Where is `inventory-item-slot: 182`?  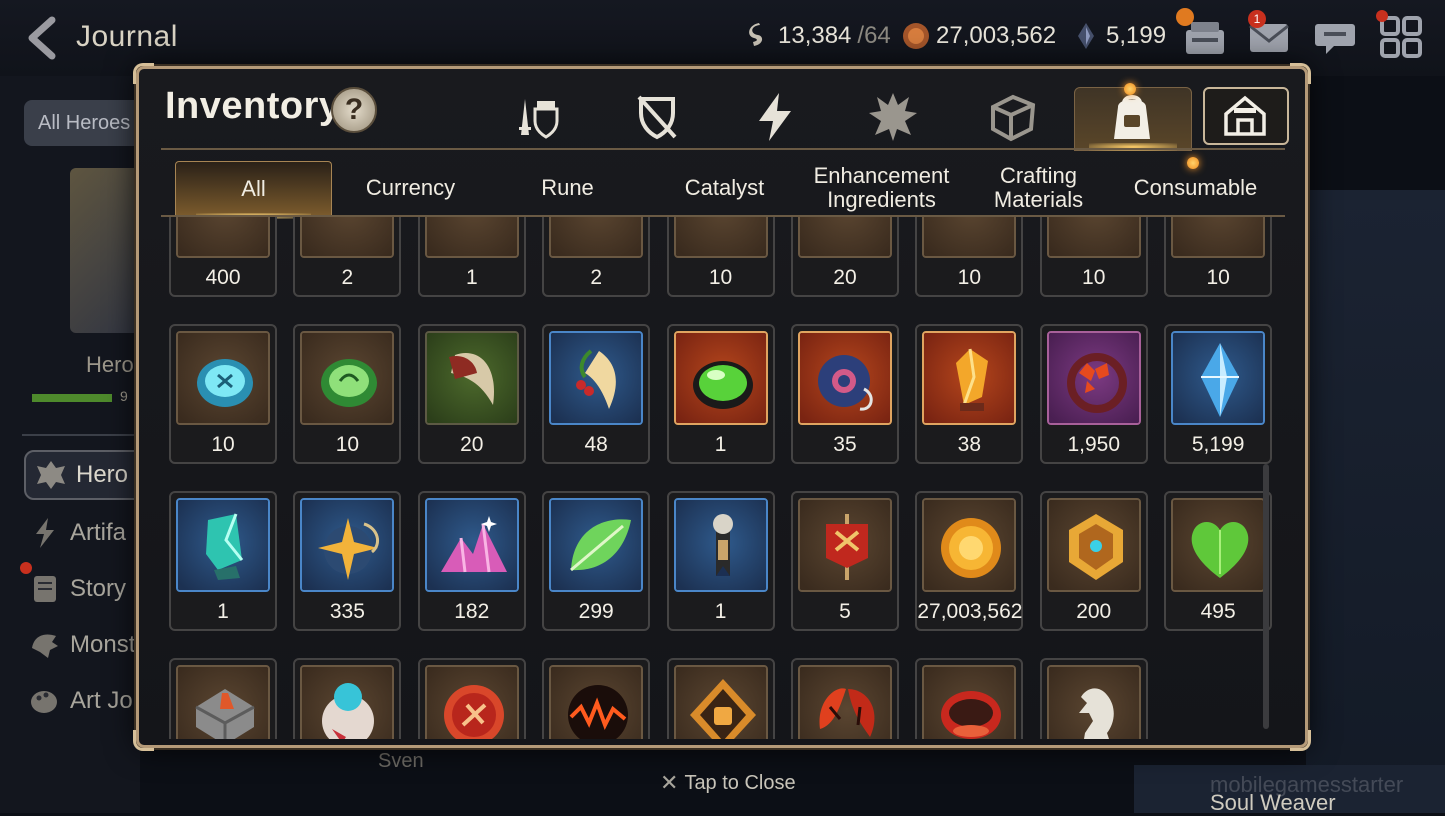 inventory-item-slot: 182 is located at coordinates (471, 561).